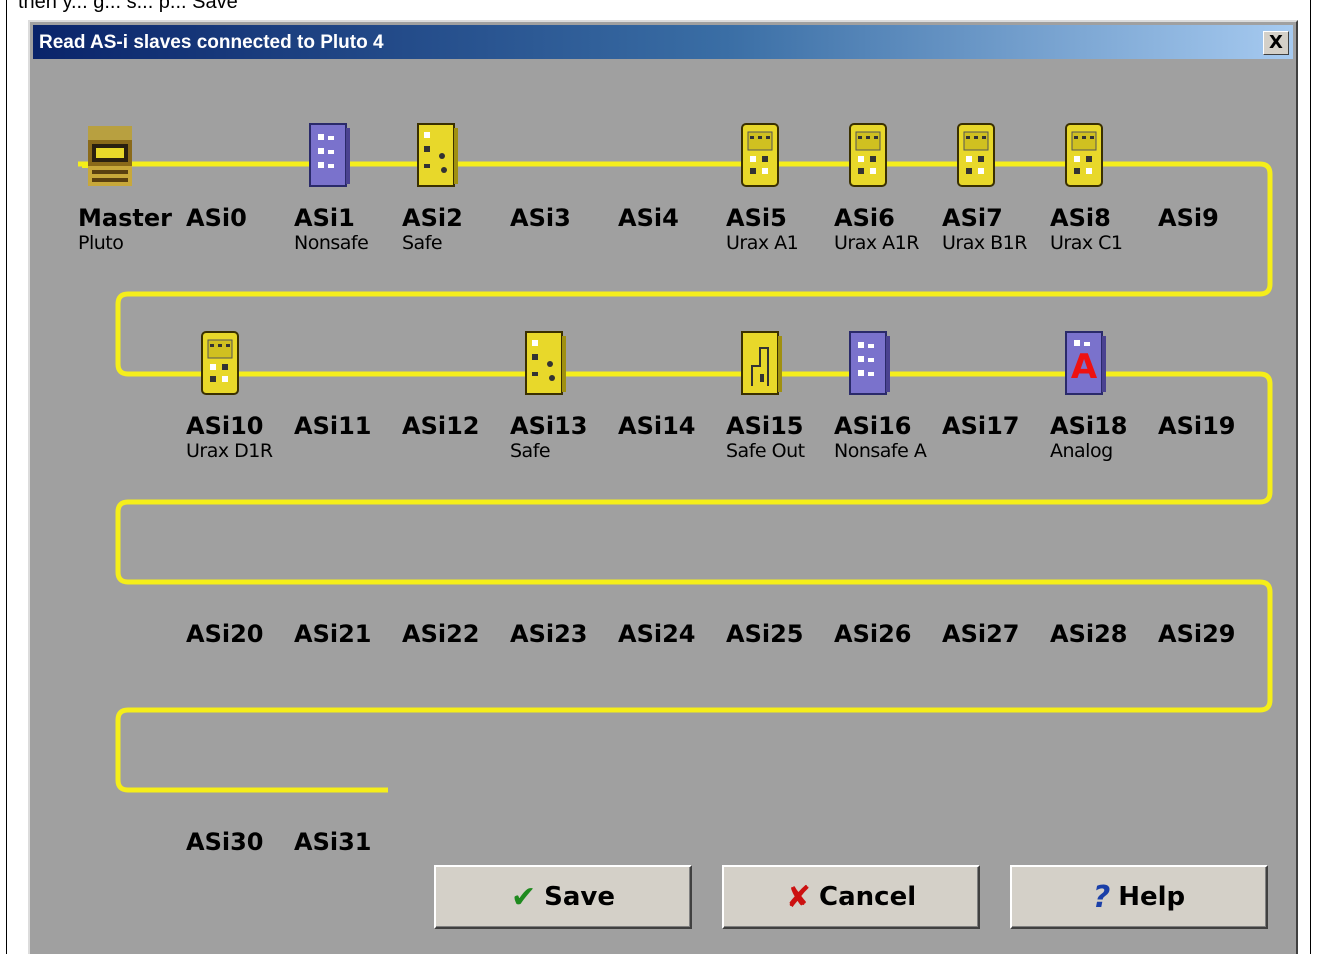 The image size is (1317, 956). I want to click on slot-asi0: ASi0, so click(240, 218).